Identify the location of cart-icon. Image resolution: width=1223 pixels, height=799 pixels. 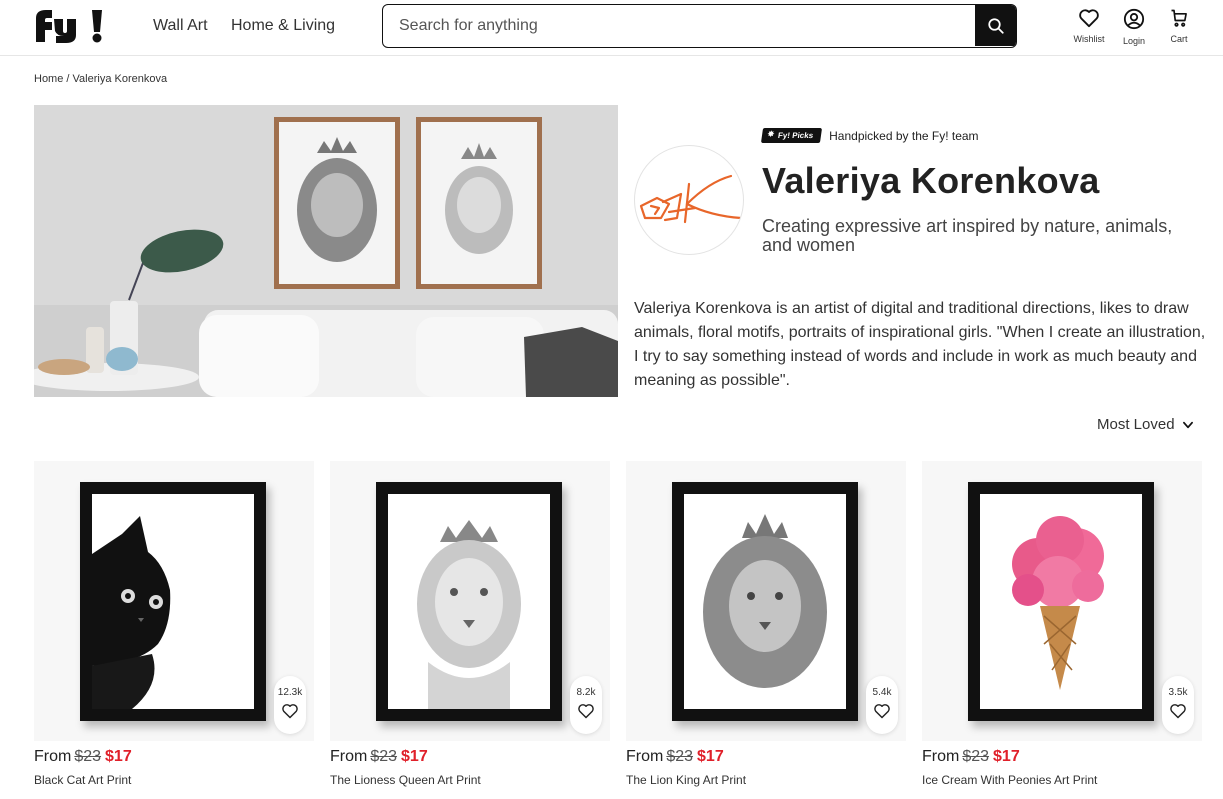
(1179, 18).